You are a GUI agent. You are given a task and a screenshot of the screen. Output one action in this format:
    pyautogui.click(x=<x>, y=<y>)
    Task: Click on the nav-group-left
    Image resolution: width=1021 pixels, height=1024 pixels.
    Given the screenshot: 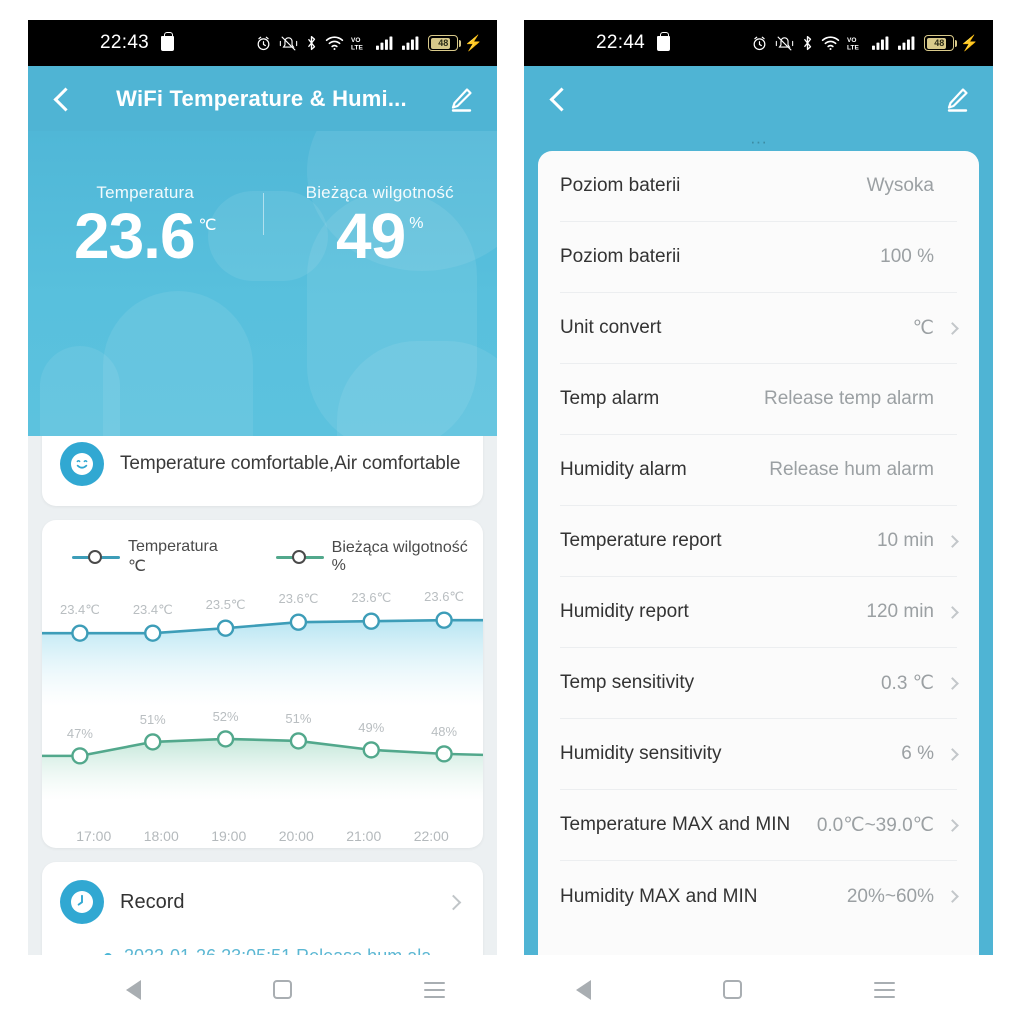 What is the action you would take?
    pyautogui.click(x=285, y=989)
    